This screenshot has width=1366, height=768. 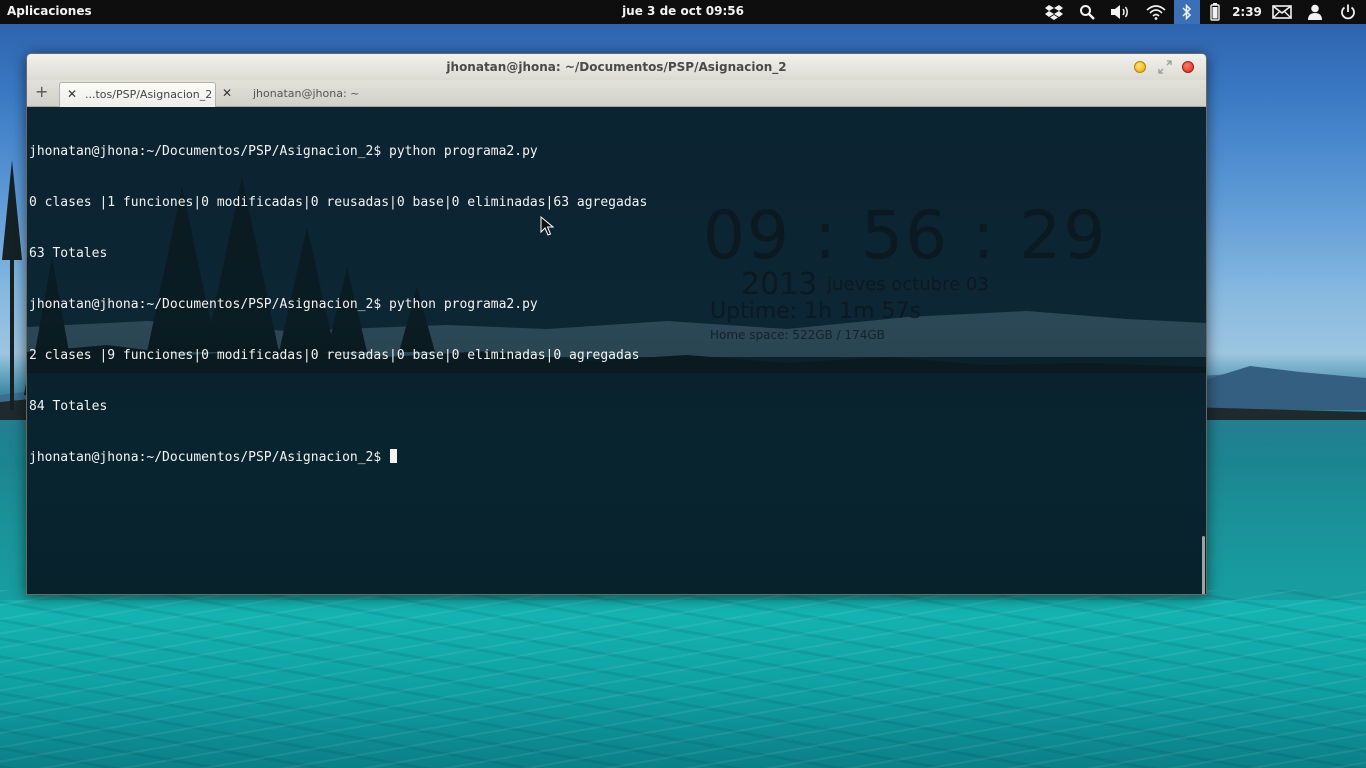 What do you see at coordinates (1187, 12) in the screenshot?
I see `bluetooth-icon` at bounding box center [1187, 12].